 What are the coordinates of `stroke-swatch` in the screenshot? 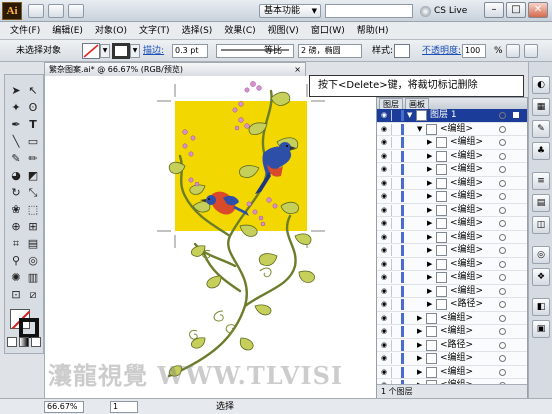 It's located at (121, 51).